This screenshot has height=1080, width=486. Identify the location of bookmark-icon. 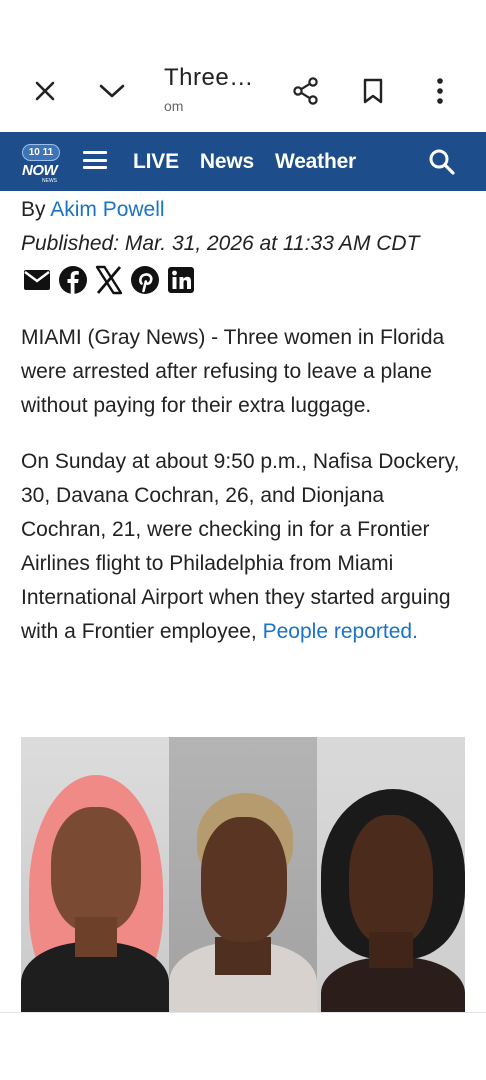
(373, 91).